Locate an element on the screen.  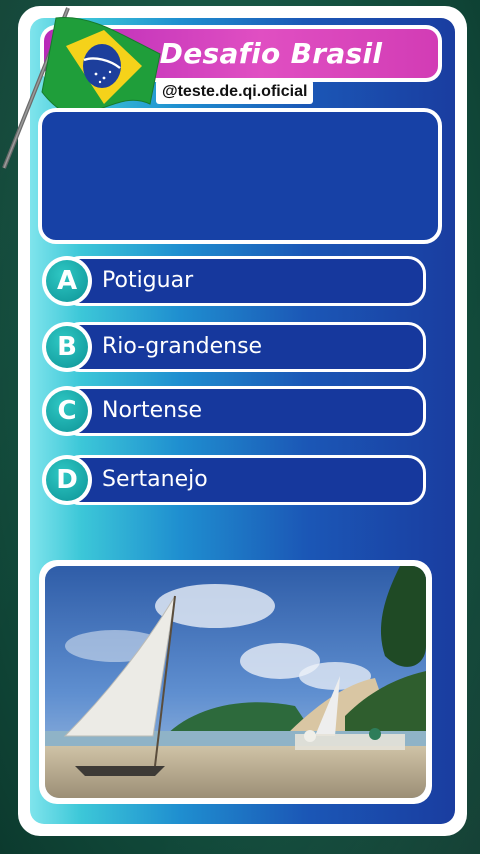
option-letter: C is located at coordinates (67, 411).